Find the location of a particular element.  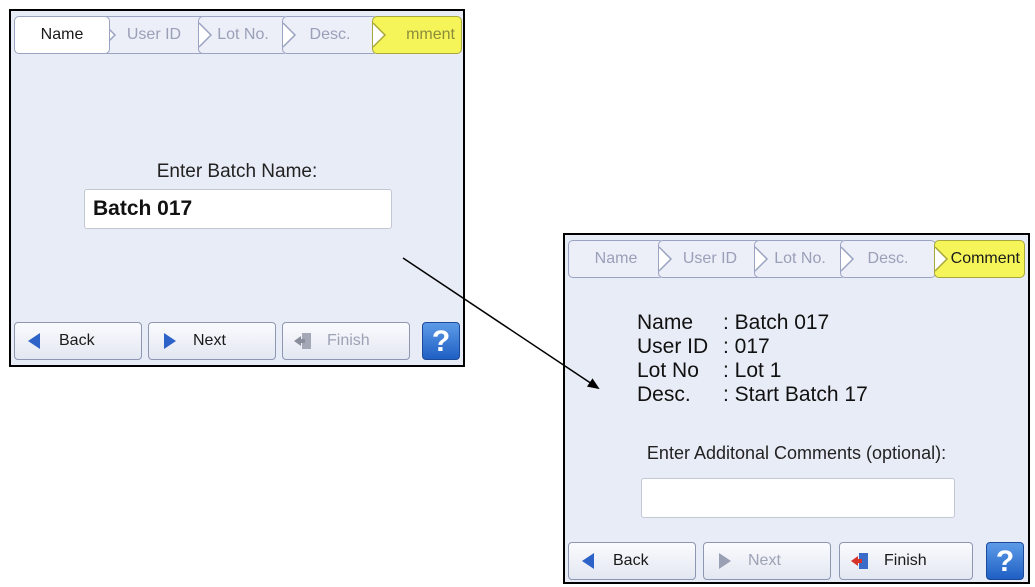

transition-arrow is located at coordinates (501, 323).